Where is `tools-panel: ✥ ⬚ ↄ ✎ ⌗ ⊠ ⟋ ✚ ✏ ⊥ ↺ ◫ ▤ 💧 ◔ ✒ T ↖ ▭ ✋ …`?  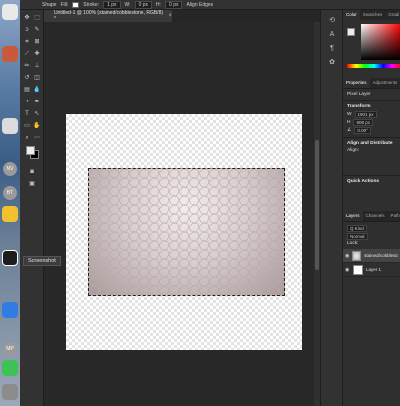
tools-panel: ✥ ⬚ ↄ ✎ ⌗ ⊠ ⟋ ✚ ✏ ⊥ ↺ ◫ ▤ 💧 ◔ ✒ T ↖ ▭ ✋ … is located at coordinates (32, 208).